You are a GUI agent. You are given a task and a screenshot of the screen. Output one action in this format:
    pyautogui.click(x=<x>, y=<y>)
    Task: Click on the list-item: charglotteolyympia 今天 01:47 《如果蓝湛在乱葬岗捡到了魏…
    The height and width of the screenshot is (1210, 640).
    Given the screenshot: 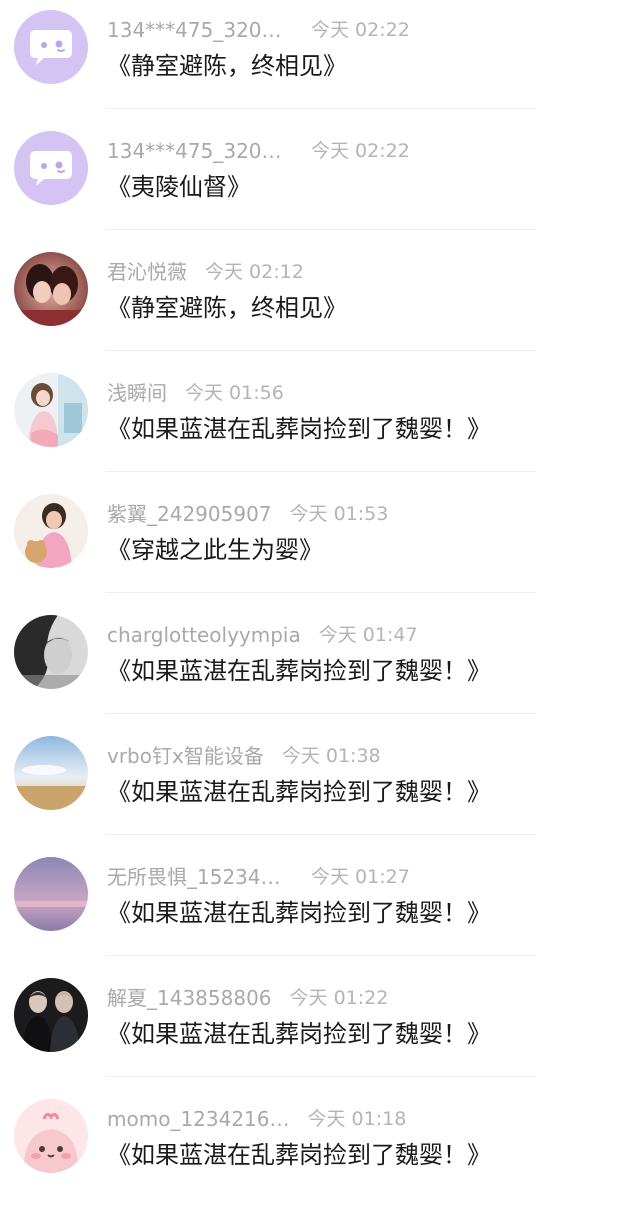 What is the action you would take?
    pyautogui.click(x=320, y=665)
    